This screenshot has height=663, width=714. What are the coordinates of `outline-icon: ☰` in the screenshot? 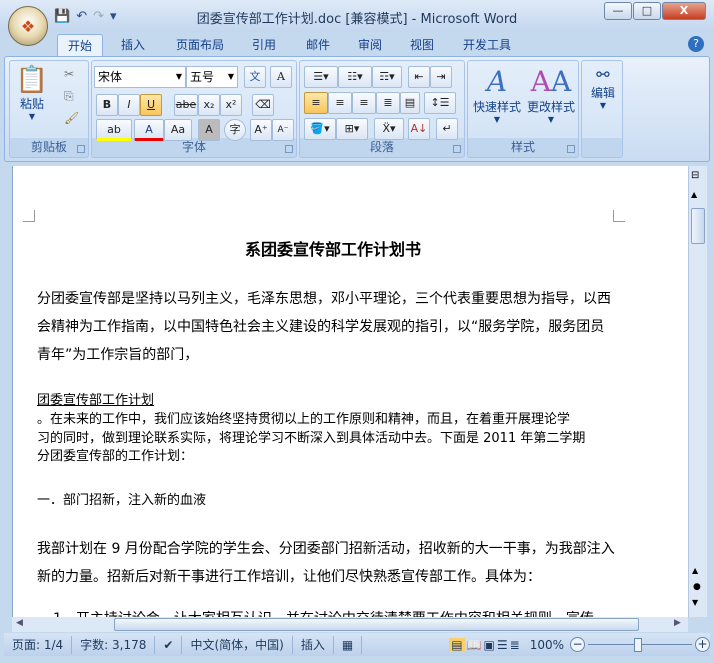 It's located at (502, 645).